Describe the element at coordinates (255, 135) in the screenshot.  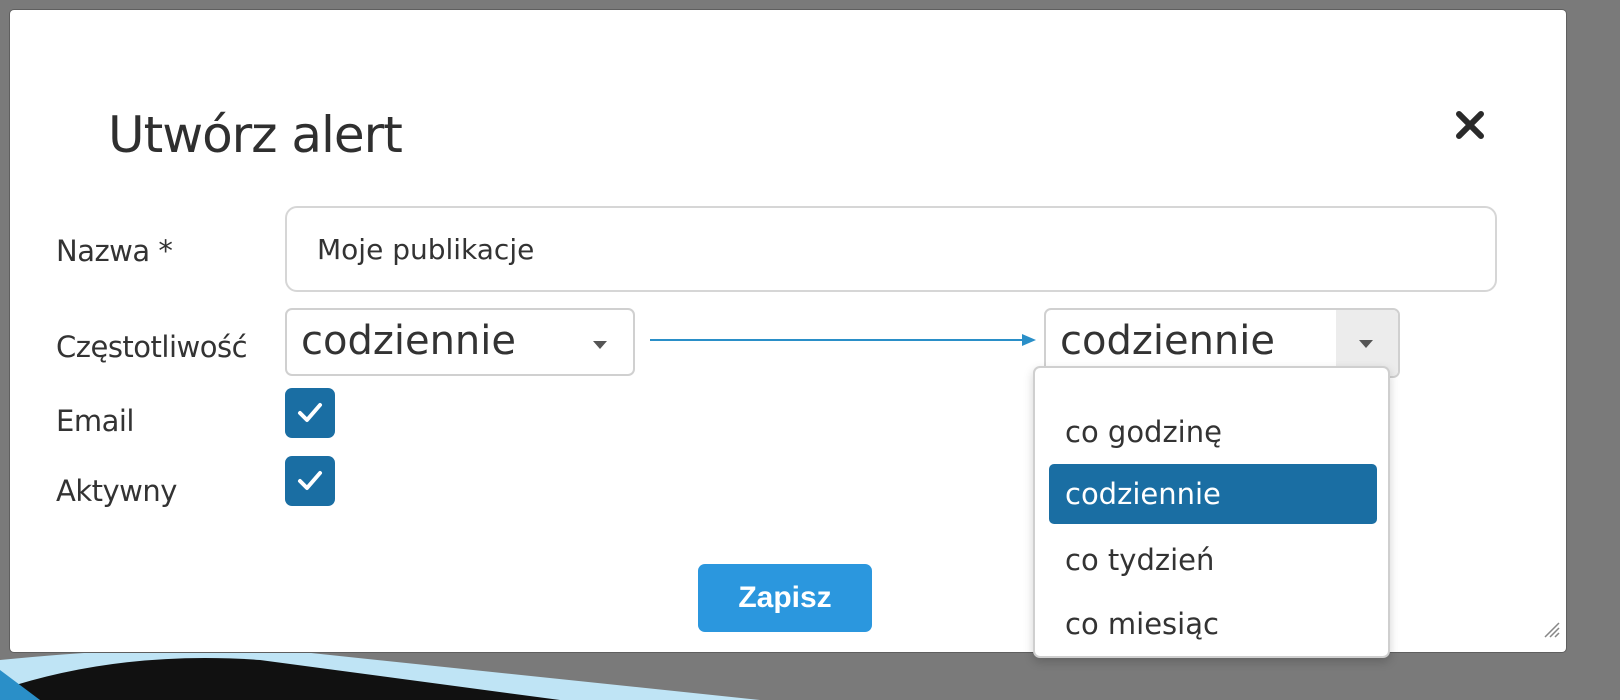
I see `dialog-title: Utwórz alert` at that location.